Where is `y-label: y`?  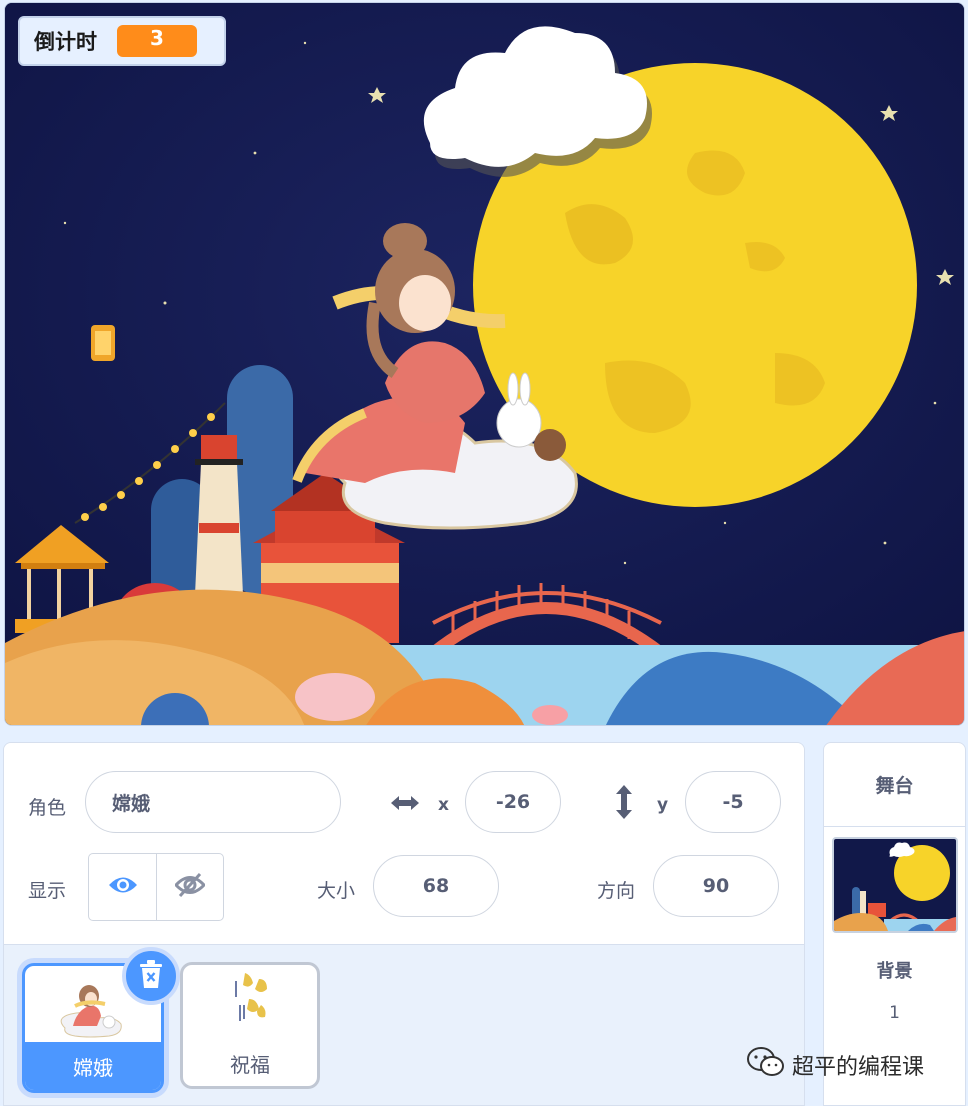
y-label: y is located at coordinates (663, 805).